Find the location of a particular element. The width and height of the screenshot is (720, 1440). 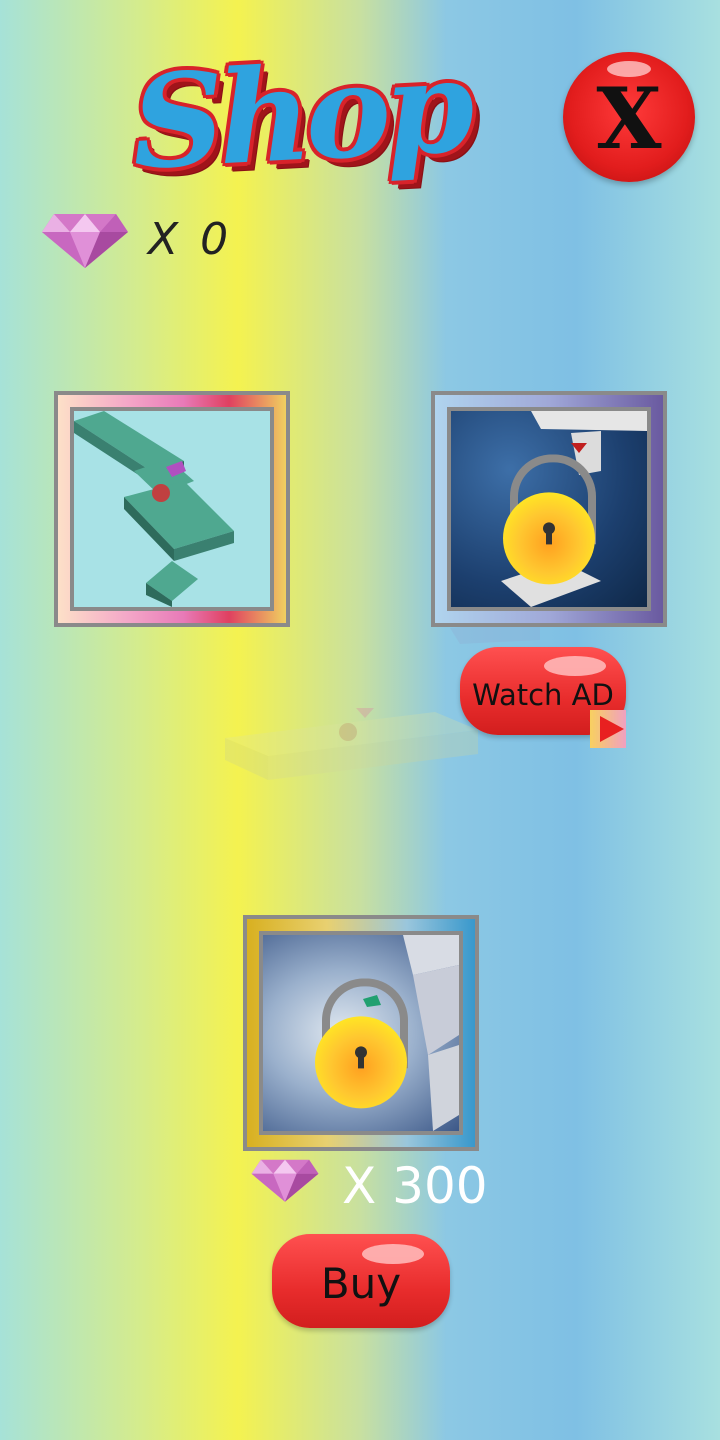

price-label: X 300 is located at coordinates (415, 1186).